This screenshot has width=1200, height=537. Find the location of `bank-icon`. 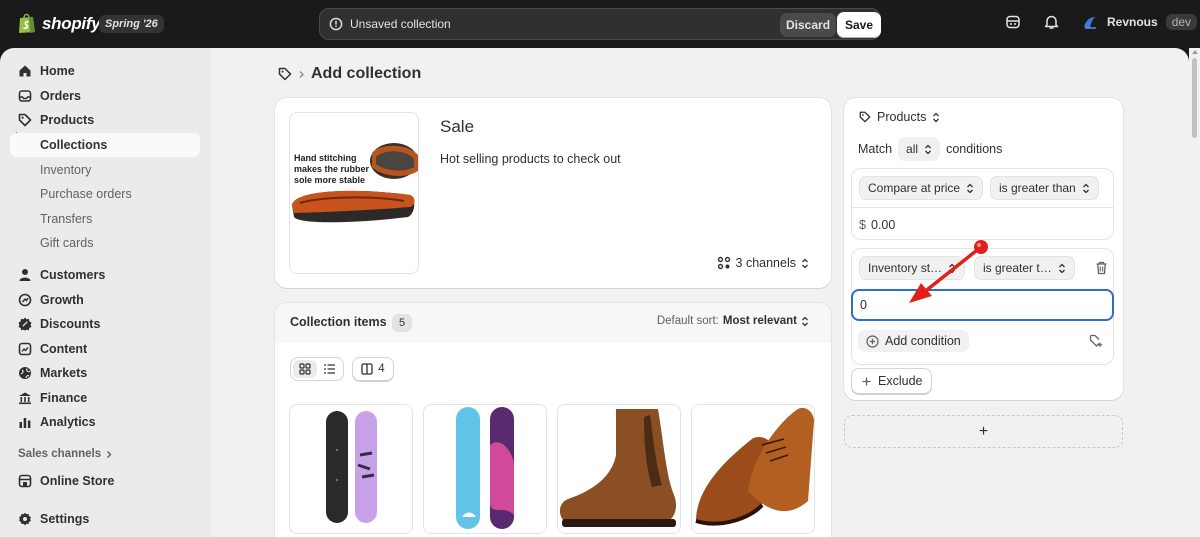

bank-icon is located at coordinates (25, 398).